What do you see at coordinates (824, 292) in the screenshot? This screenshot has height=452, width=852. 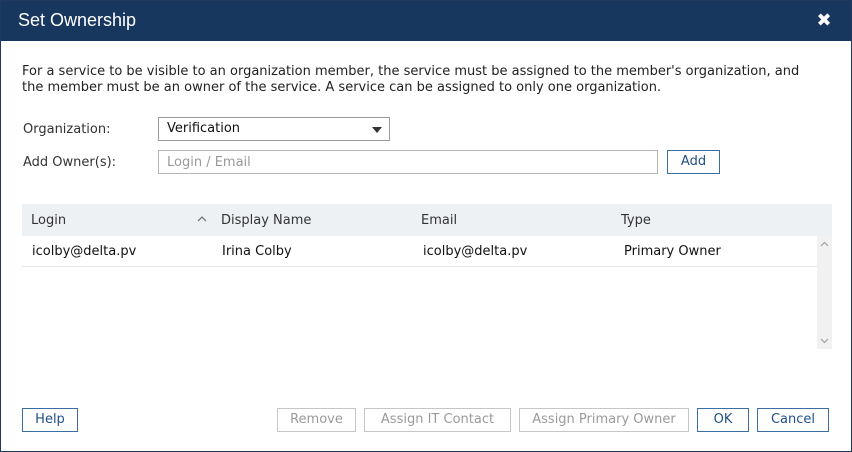 I see `table-scrollbar` at bounding box center [824, 292].